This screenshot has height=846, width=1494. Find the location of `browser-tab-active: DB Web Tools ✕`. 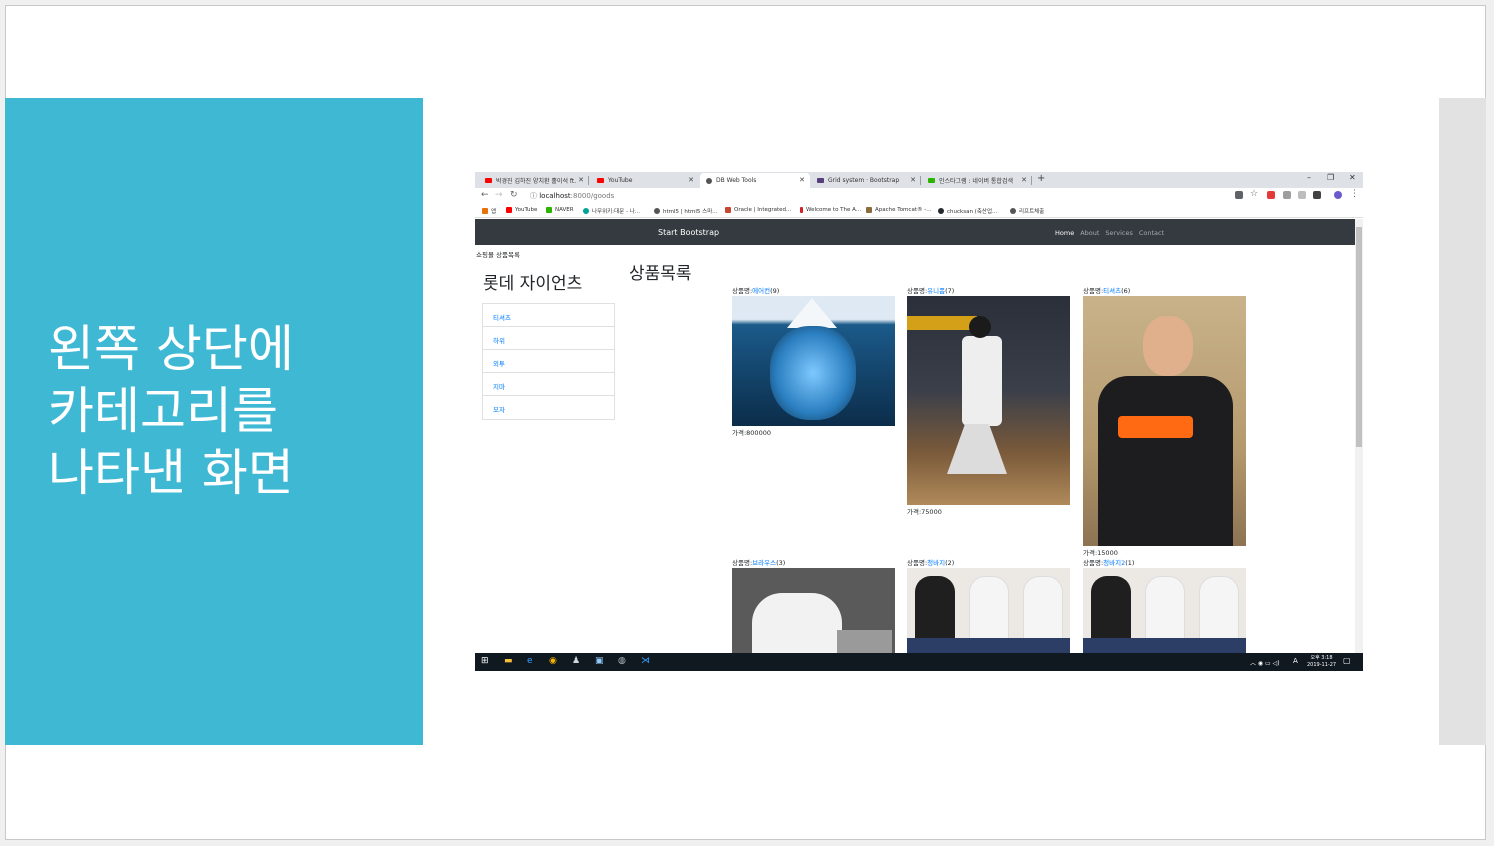

browser-tab-active: DB Web Tools ✕ is located at coordinates (755, 180).